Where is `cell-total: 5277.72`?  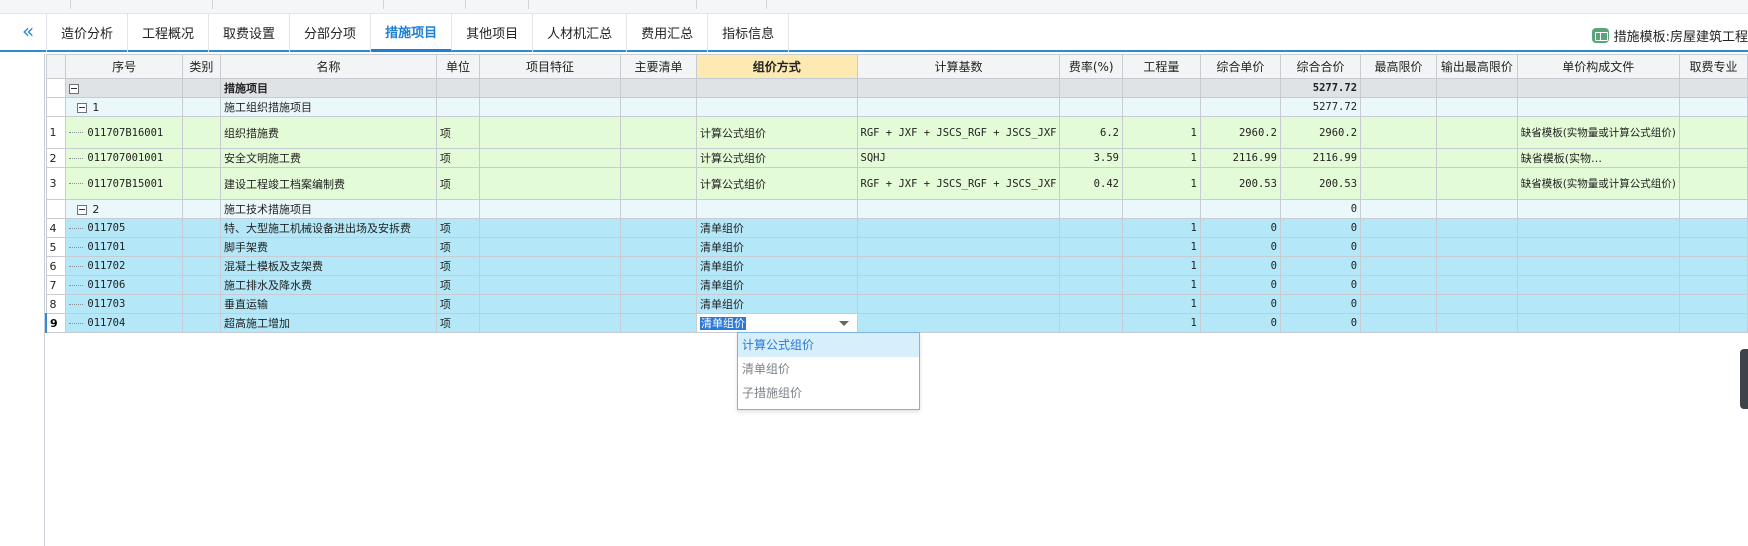 cell-total: 5277.72 is located at coordinates (1320, 107).